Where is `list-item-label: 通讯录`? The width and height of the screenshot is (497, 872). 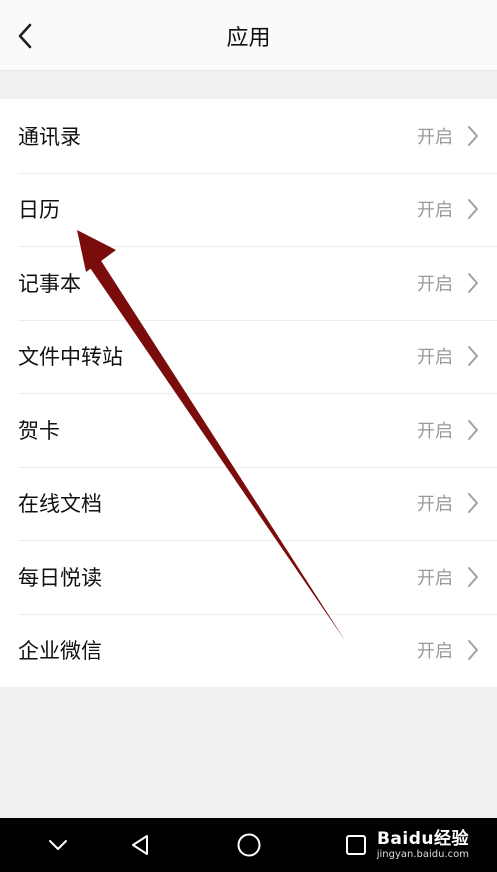 list-item-label: 通讯录 is located at coordinates (49, 136).